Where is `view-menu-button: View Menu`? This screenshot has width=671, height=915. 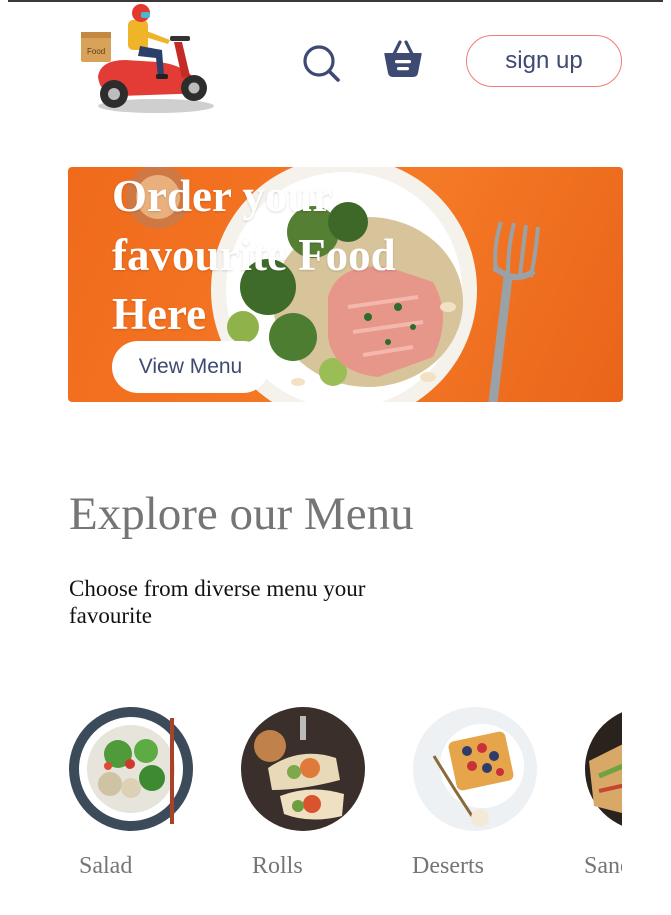
view-menu-button: View Menu is located at coordinates (190, 367).